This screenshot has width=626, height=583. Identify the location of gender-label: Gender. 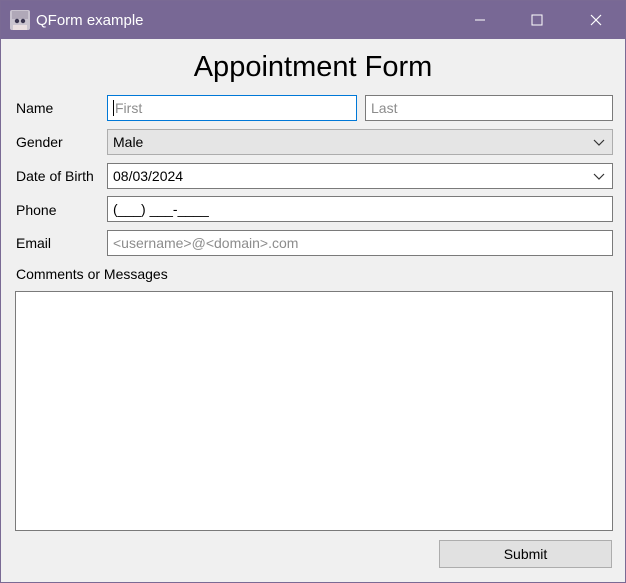
(39, 142).